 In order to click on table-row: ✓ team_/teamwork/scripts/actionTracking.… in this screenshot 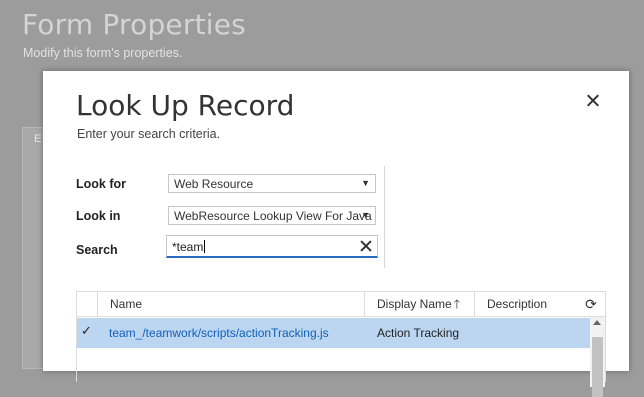, I will do `click(333, 333)`.